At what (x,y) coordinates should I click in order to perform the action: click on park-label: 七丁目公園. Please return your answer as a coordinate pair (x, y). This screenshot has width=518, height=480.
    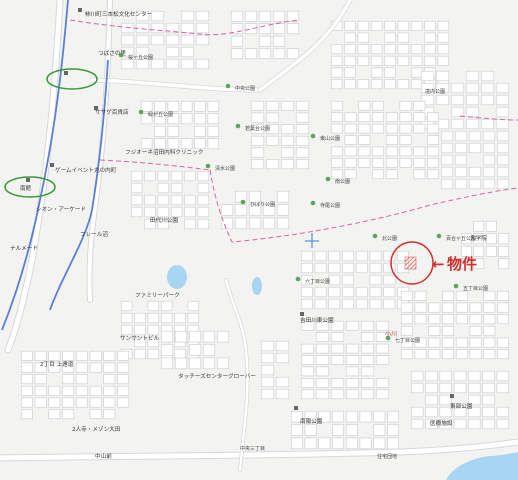
    Looking at the image, I should click on (407, 340).